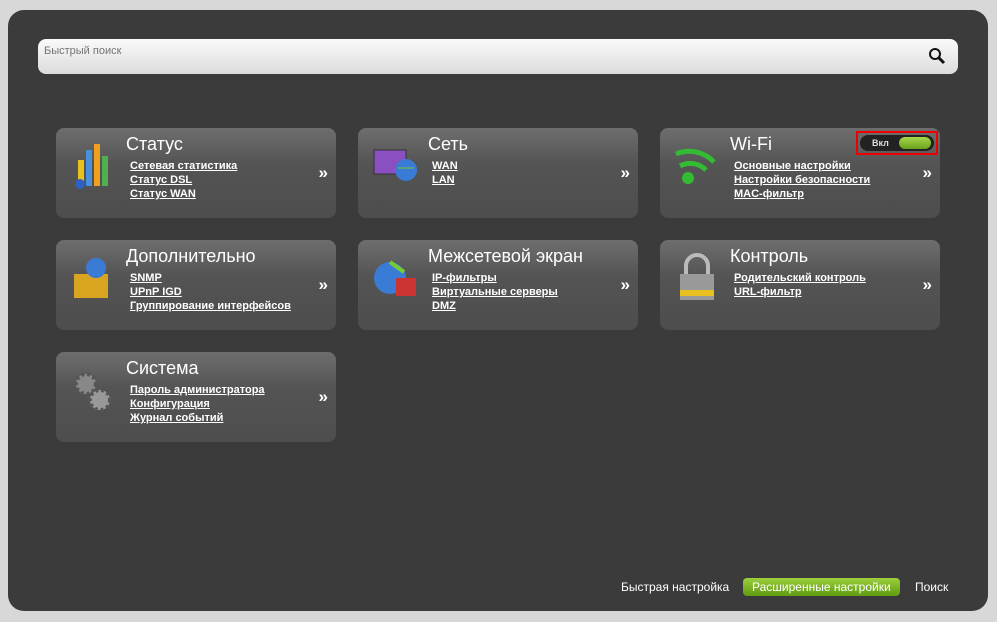 The height and width of the screenshot is (622, 997). I want to click on network-icon, so click(395, 165).